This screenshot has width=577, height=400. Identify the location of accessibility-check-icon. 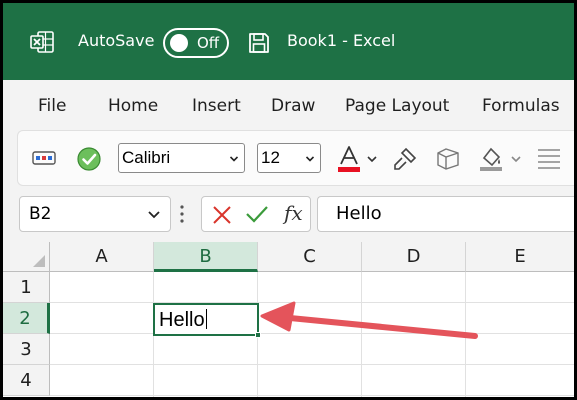
(89, 159).